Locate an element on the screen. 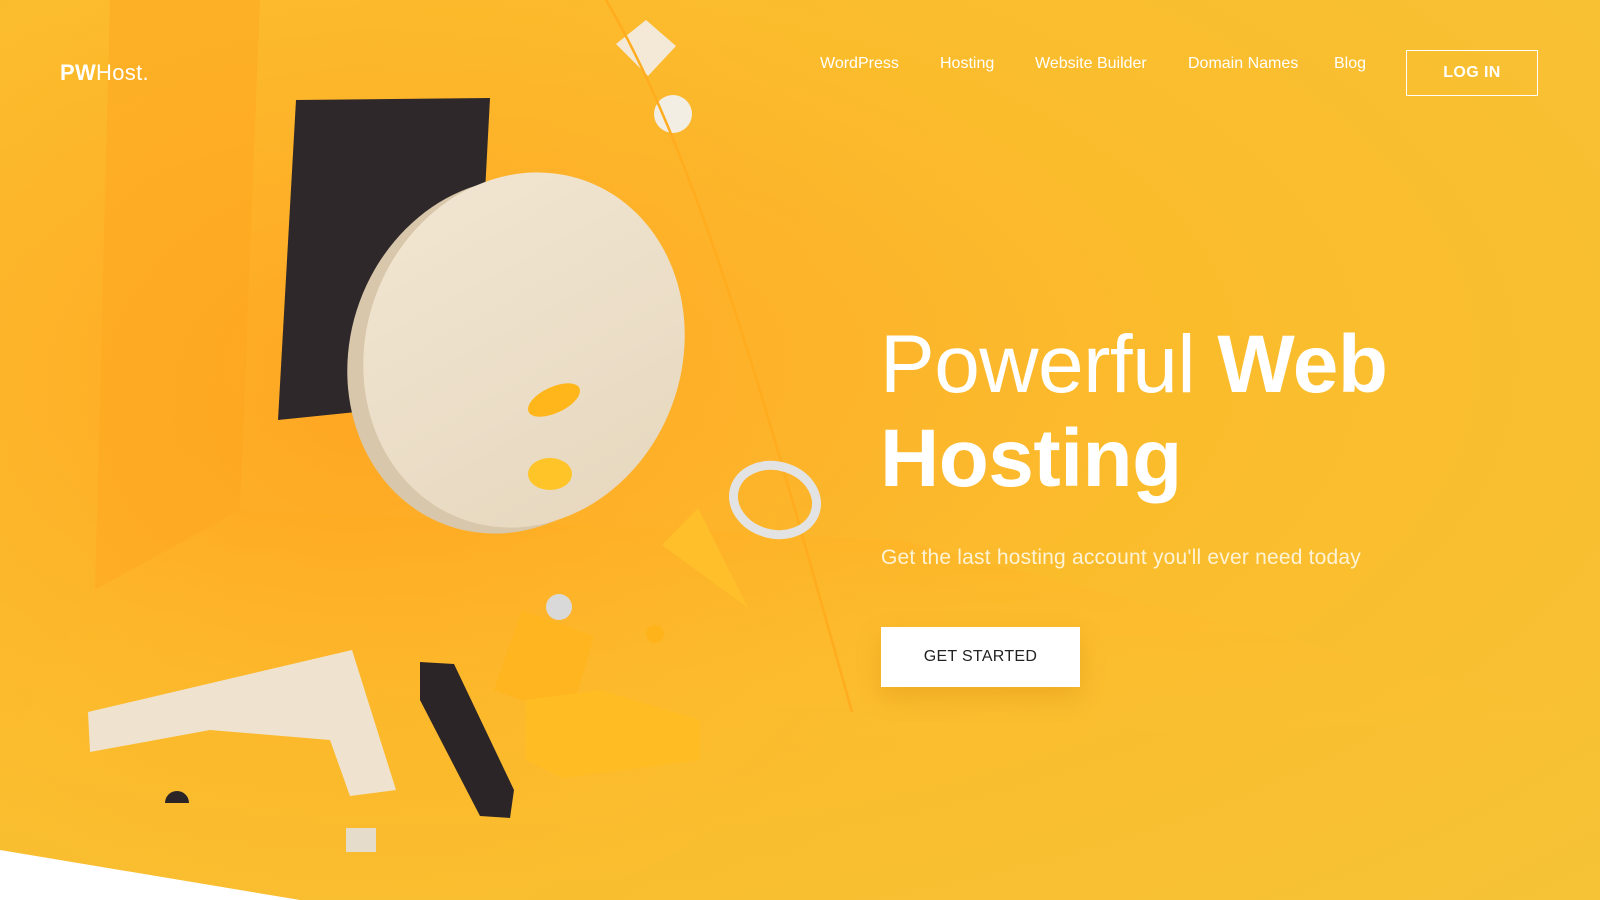 Image resolution: width=1600 pixels, height=900 pixels. nav-item-domain-names: Domain Names is located at coordinates (1243, 64).